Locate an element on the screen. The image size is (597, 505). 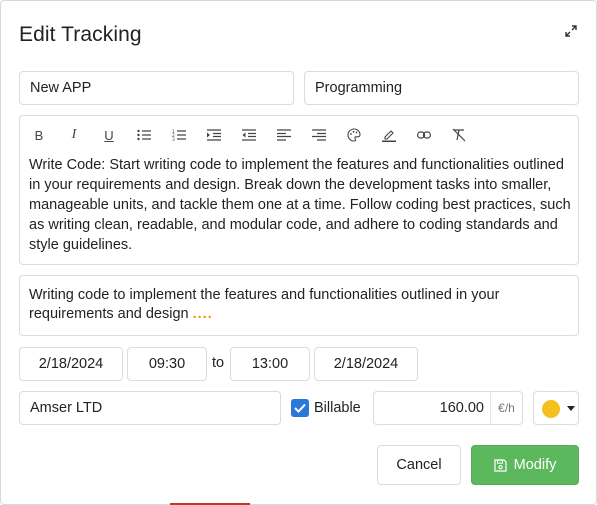
end-time-value: 13:00 is located at coordinates (270, 364).